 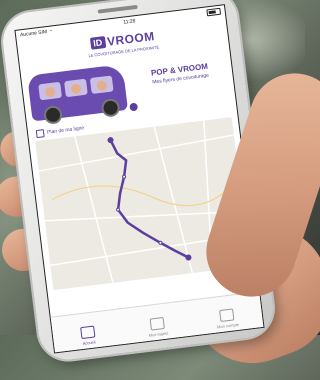 What do you see at coordinates (40, 134) in the screenshot?
I see `map-icon` at bounding box center [40, 134].